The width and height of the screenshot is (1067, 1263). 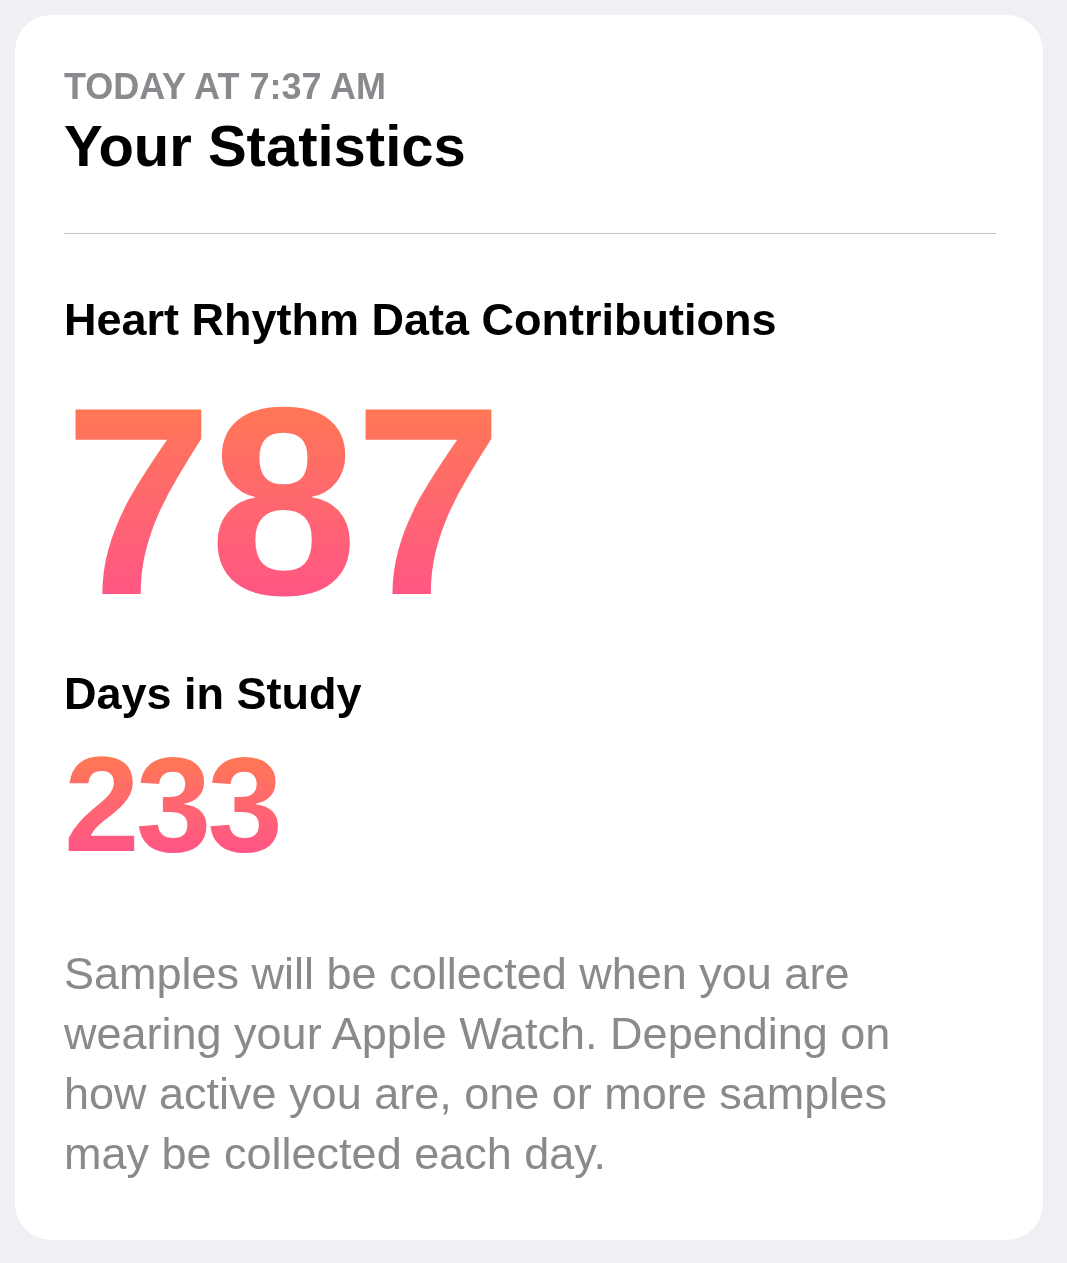 What do you see at coordinates (213, 694) in the screenshot?
I see `stat-label: Days in Study` at bounding box center [213, 694].